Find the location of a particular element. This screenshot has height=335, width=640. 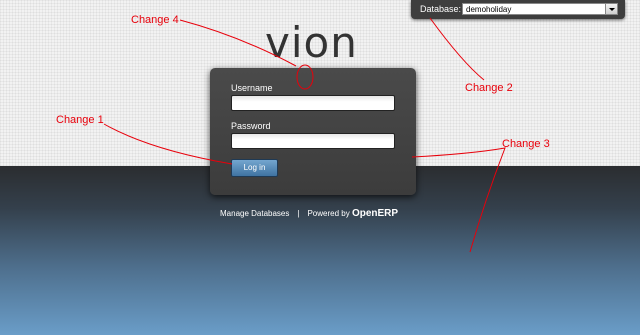

annotation-arrow-change2 is located at coordinates (457, 49).